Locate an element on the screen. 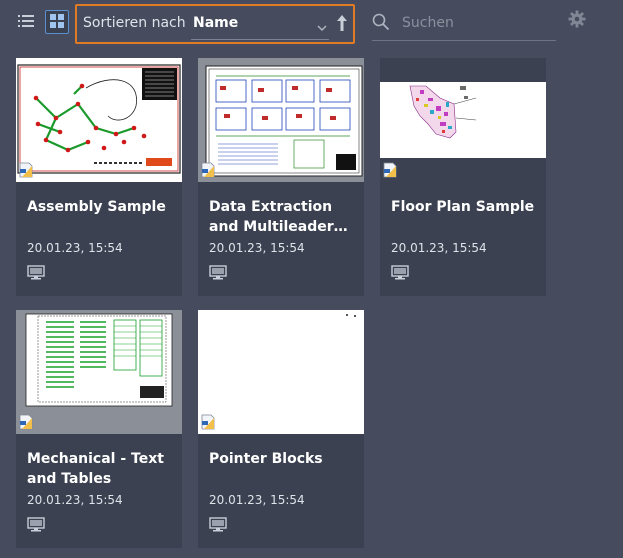 The height and width of the screenshot is (558, 623). file-card: Pointer Blocks 20.01.23, 15:54 is located at coordinates (281, 429).